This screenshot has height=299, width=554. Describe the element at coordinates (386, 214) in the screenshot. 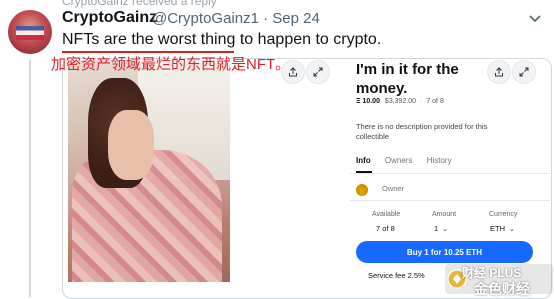

I see `available-label: Available` at that location.